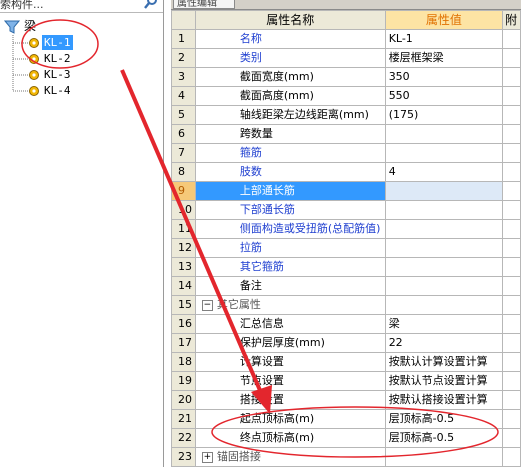  Describe the element at coordinates (290, 381) in the screenshot. I see `property-name-cell: 节点设置` at that location.